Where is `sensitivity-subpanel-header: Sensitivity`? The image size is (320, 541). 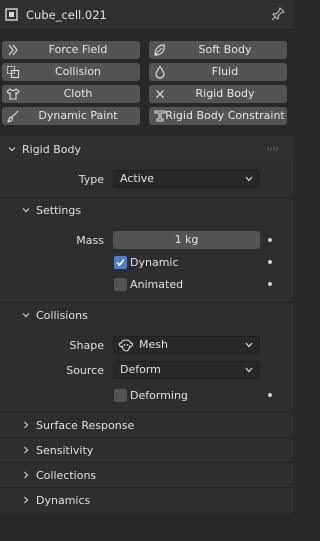 sensitivity-subpanel-header: Sensitivity is located at coordinates (146, 450).